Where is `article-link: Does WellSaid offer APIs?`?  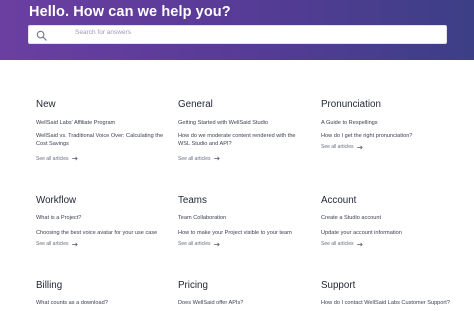 article-link: Does WellSaid offer APIs? is located at coordinates (248, 303).